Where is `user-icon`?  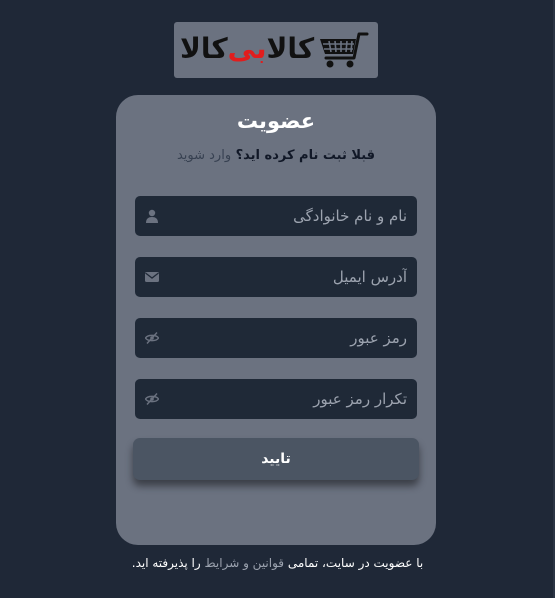
user-icon is located at coordinates (152, 216).